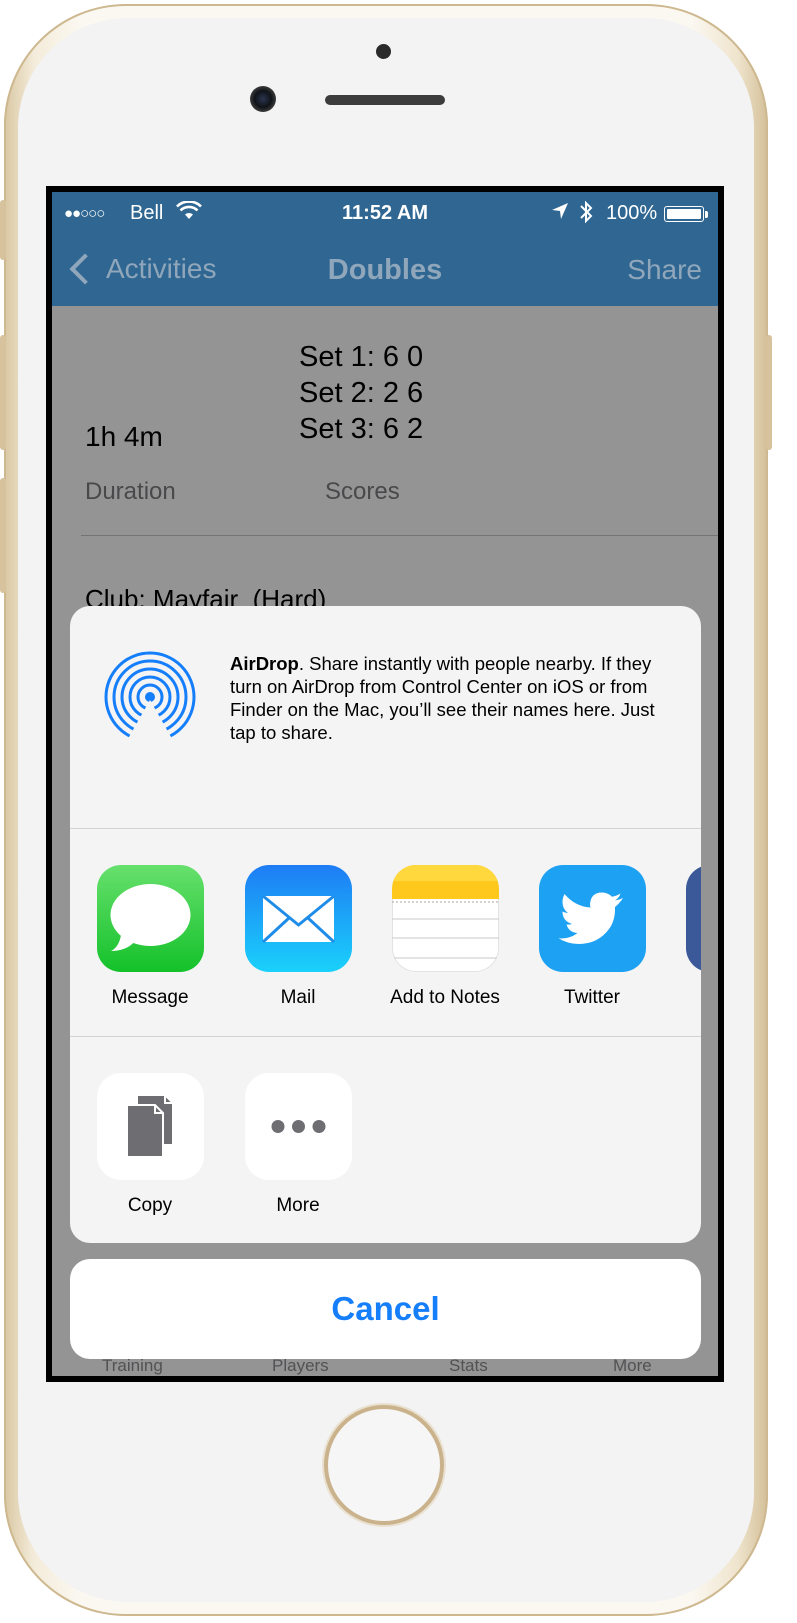 The height and width of the screenshot is (1623, 797). I want to click on share-message: Message, so click(150, 937).